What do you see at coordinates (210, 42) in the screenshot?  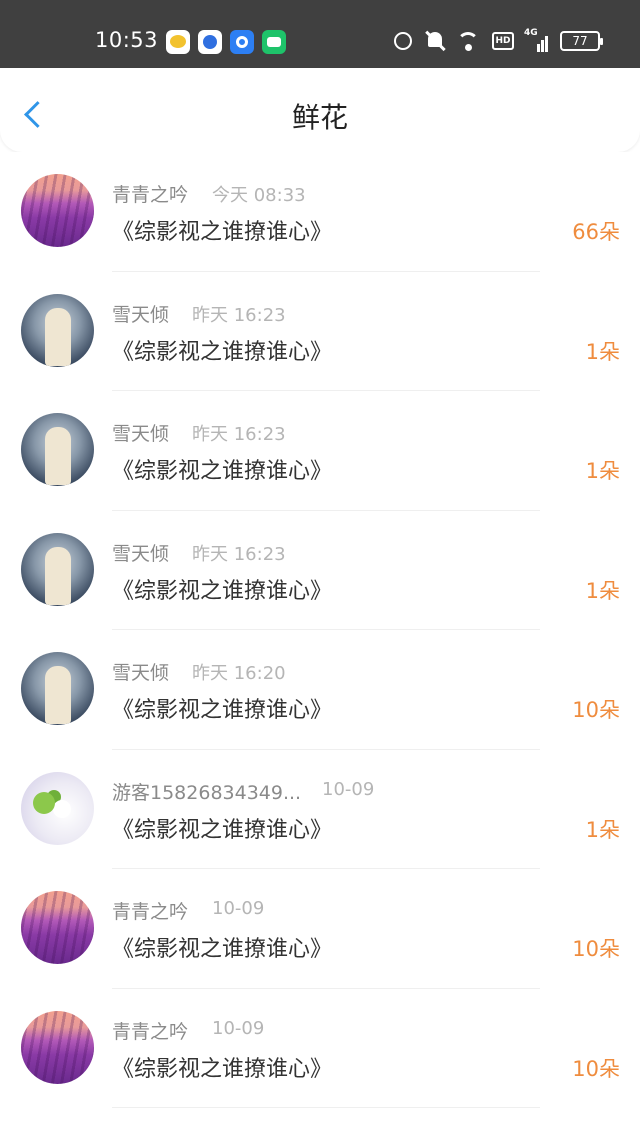 I see `baidu-app-icon` at bounding box center [210, 42].